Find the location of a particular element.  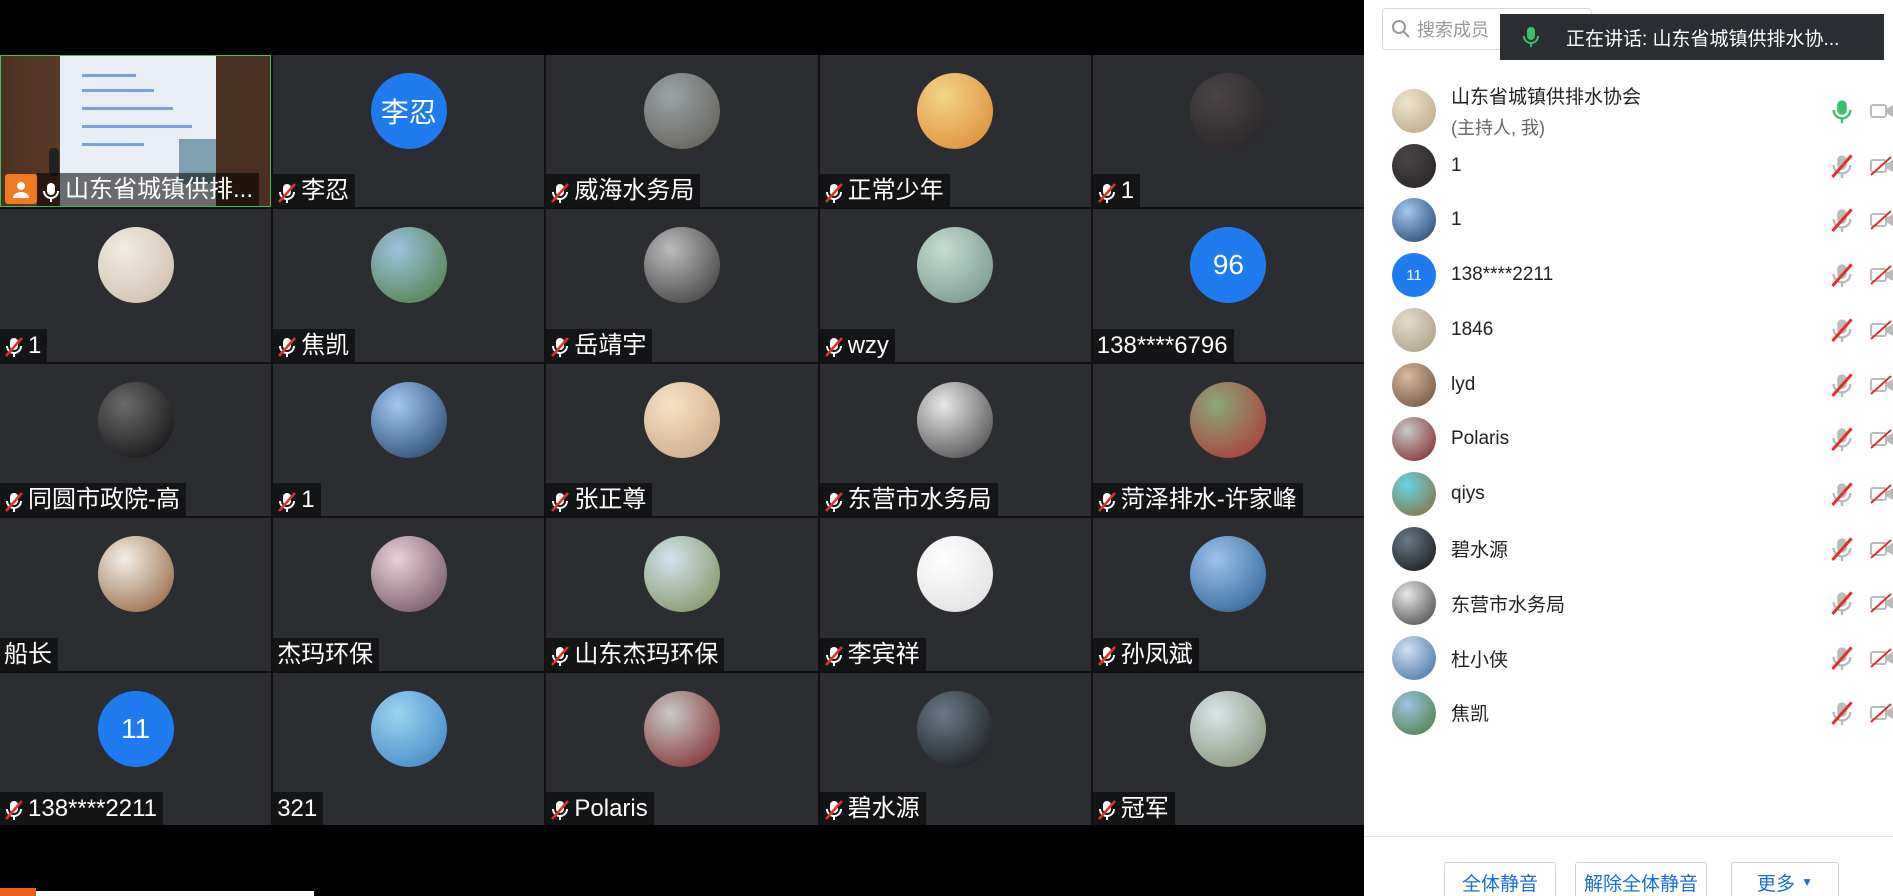

participant-tile: 11 138****2211 is located at coordinates (136, 748).